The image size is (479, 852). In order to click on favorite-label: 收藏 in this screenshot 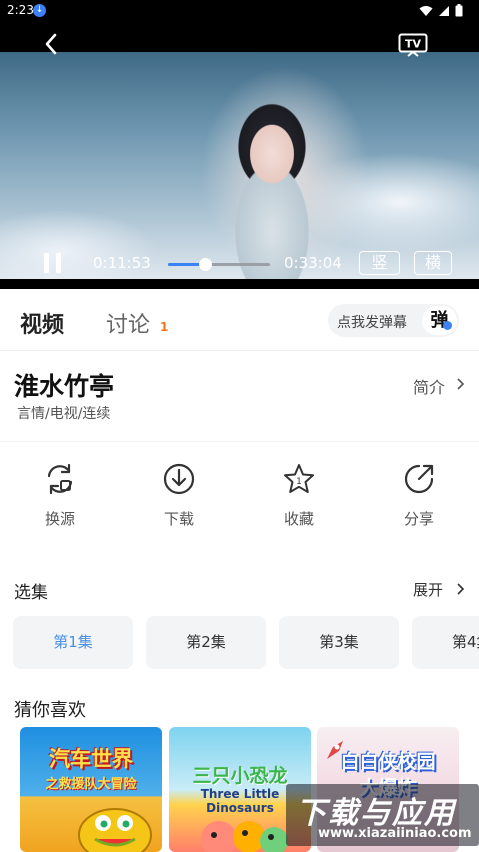, I will do `click(298, 519)`.